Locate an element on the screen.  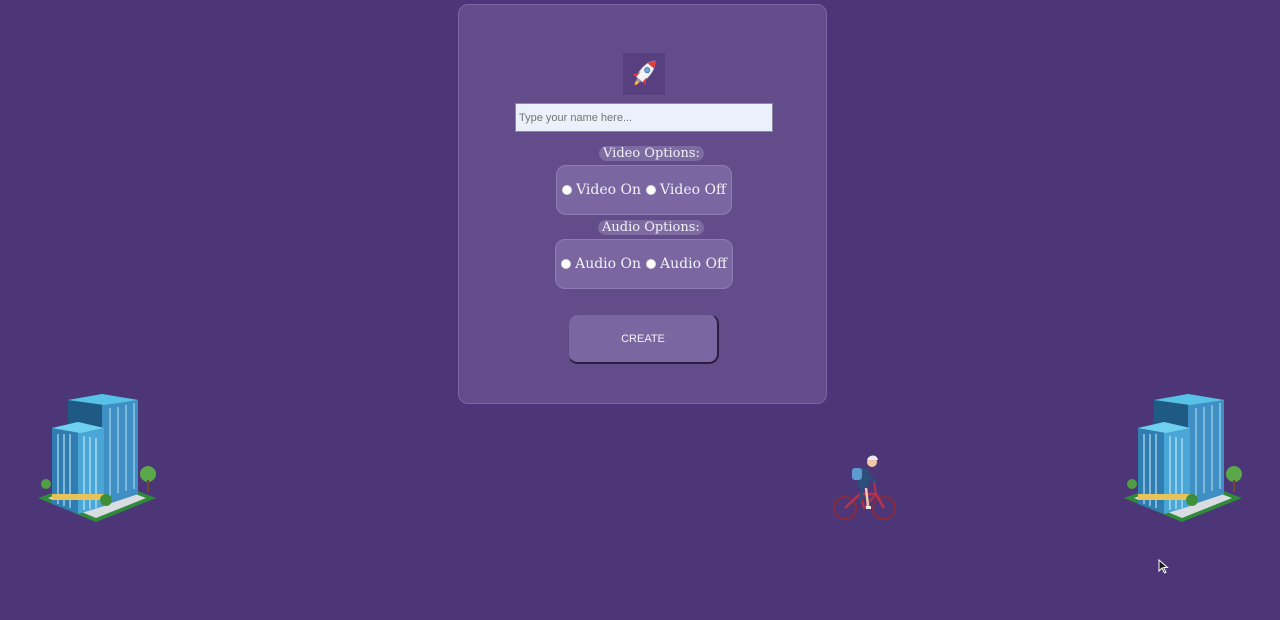
audio-off-option: Audio Off is located at coordinates (686, 264).